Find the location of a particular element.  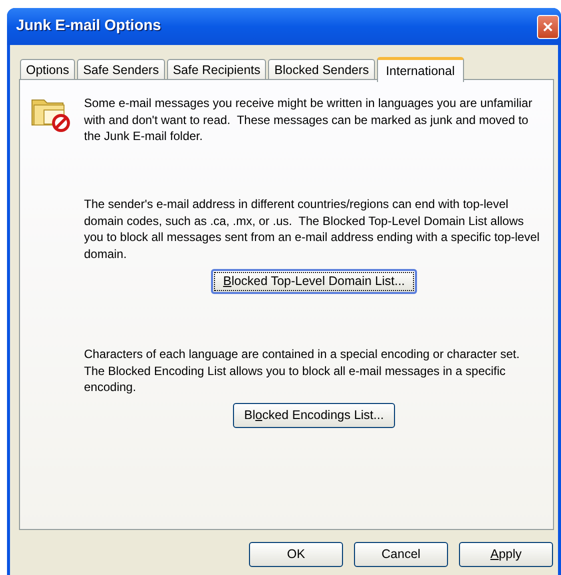

tab: Blocked Senders is located at coordinates (321, 70).